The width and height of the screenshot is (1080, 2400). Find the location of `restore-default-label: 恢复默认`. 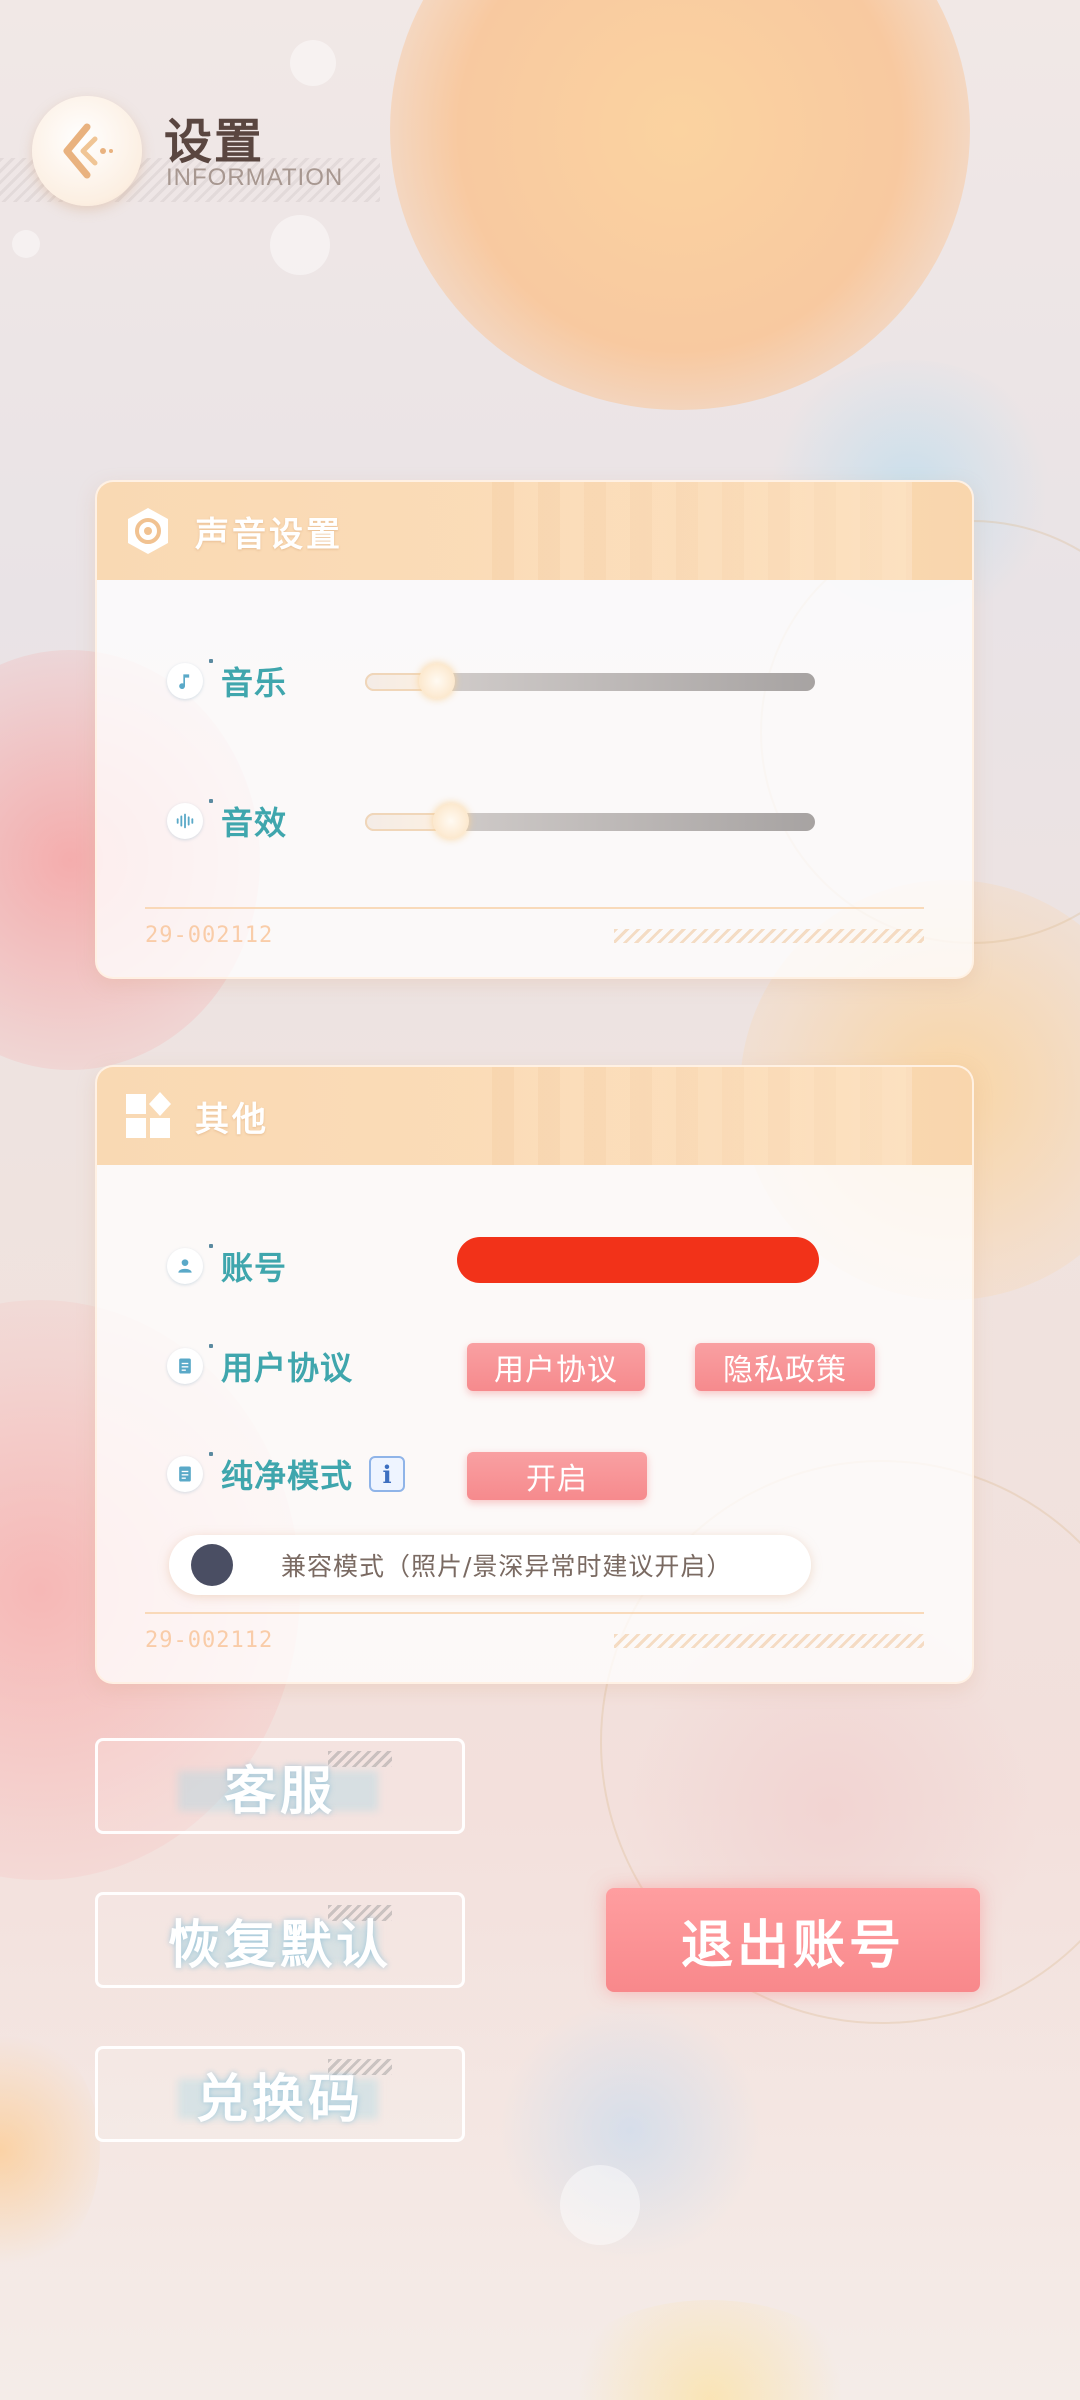

restore-default-label: 恢复默认 is located at coordinates (279, 1945).